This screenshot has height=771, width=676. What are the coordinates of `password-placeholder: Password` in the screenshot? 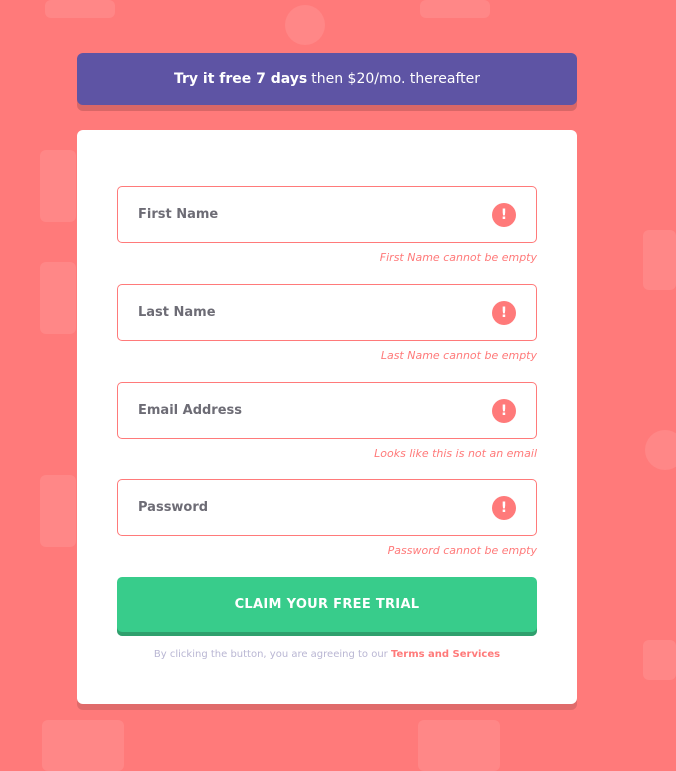 It's located at (173, 507).